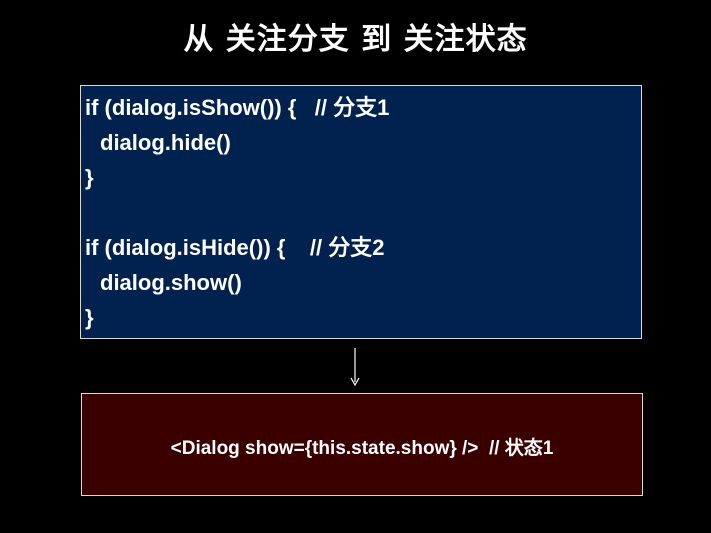  What do you see at coordinates (235, 247) in the screenshot?
I see `code-line: if (dialog.isHide()) { // 分支2` at bounding box center [235, 247].